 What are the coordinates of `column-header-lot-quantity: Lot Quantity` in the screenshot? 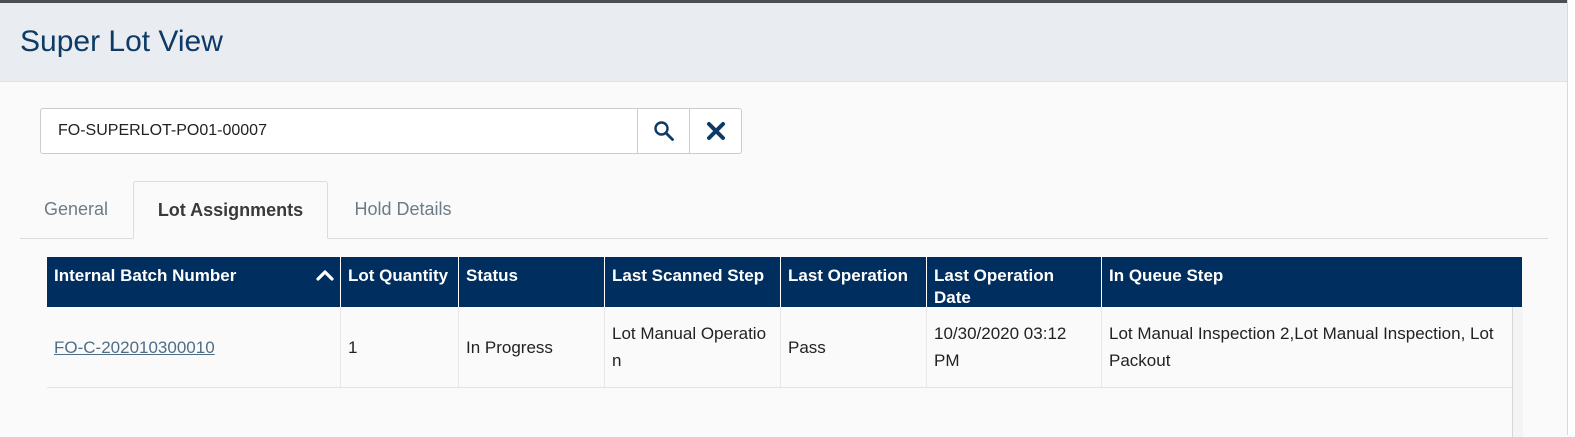 It's located at (400, 282).